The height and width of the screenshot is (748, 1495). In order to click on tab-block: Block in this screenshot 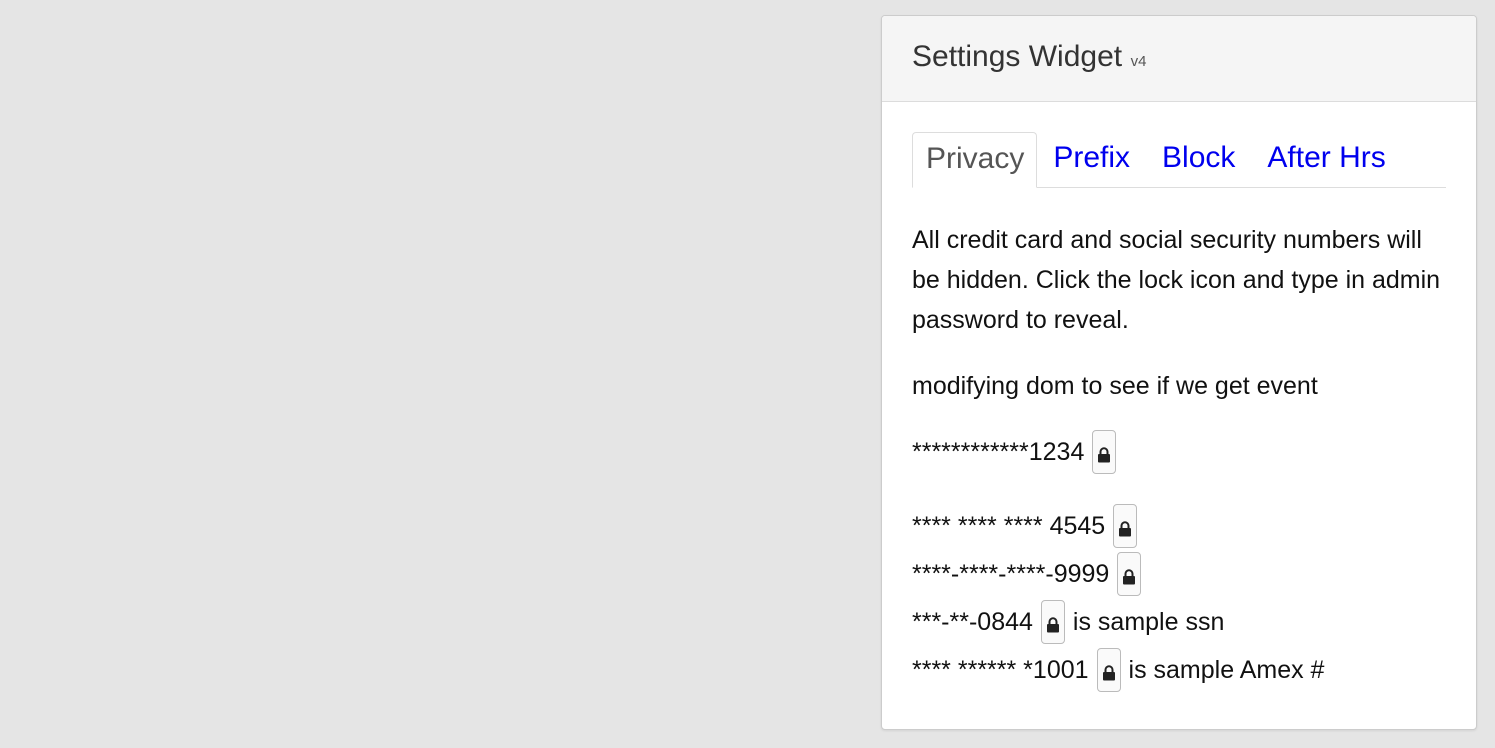, I will do `click(1198, 159)`.